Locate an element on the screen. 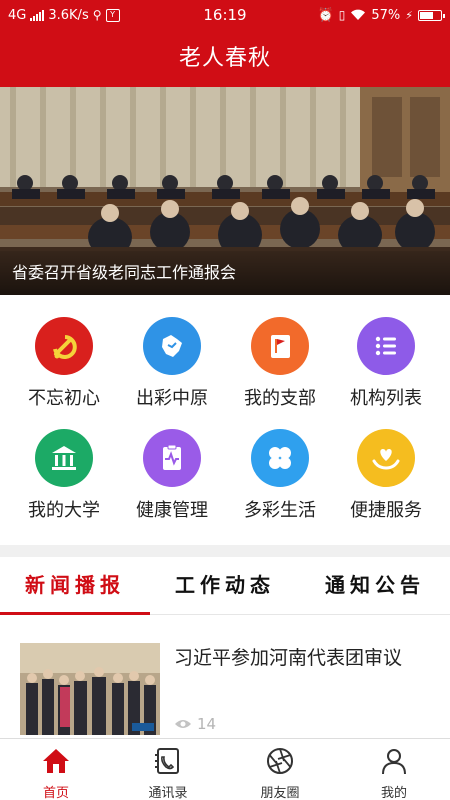 This screenshot has height=800, width=450. battery-icon is located at coordinates (431, 15).